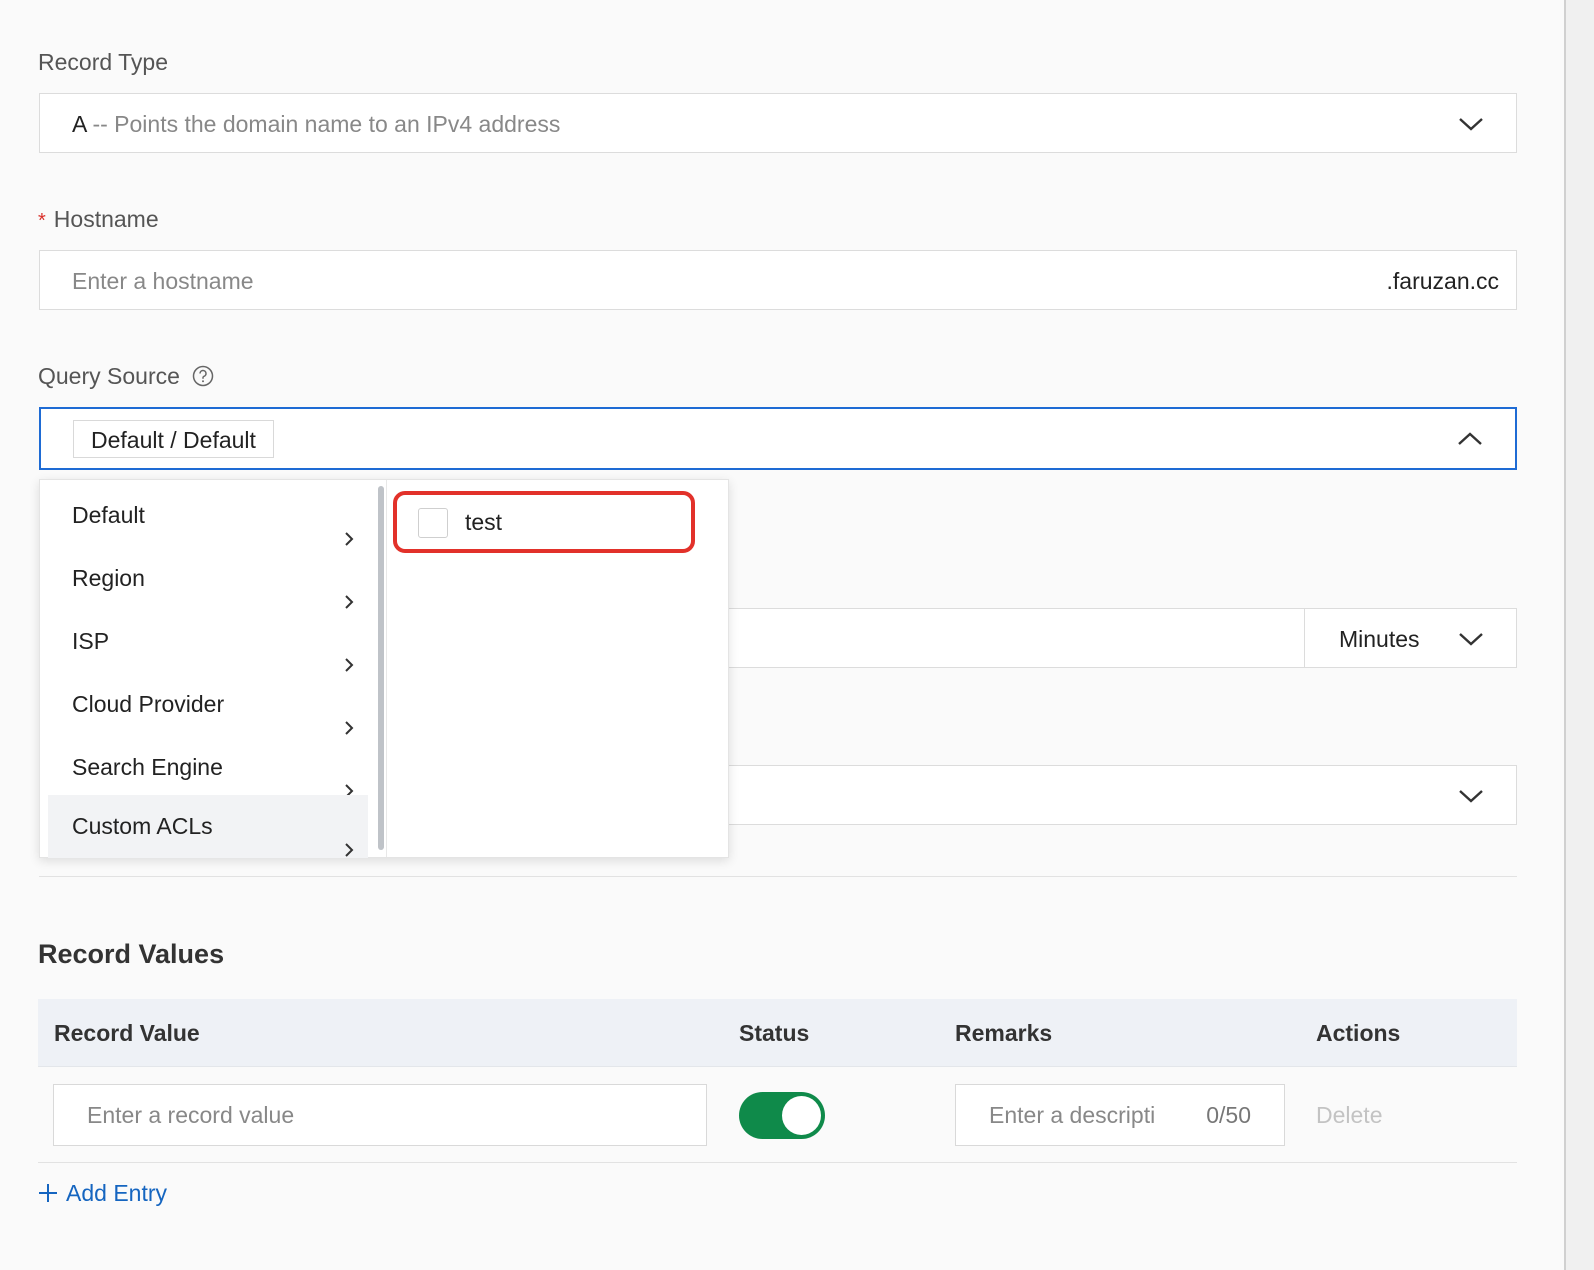 This screenshot has width=1594, height=1270. Describe the element at coordinates (774, 1033) in the screenshot. I see `column-header-status: Status` at that location.